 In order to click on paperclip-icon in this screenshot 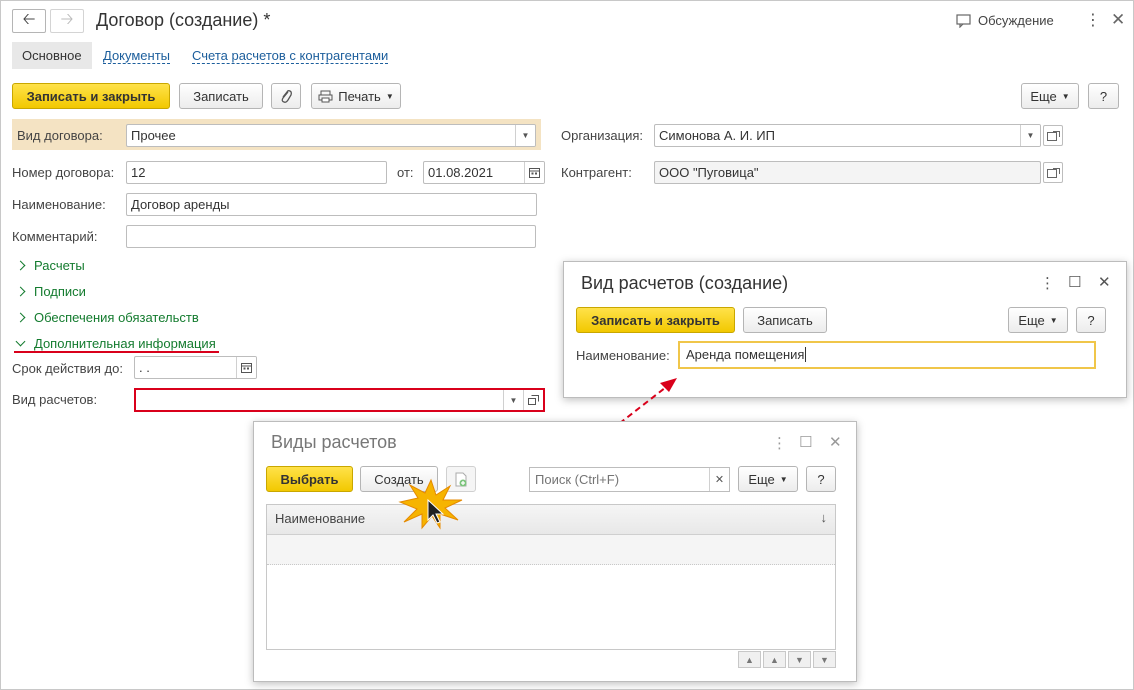, I will do `click(286, 96)`.